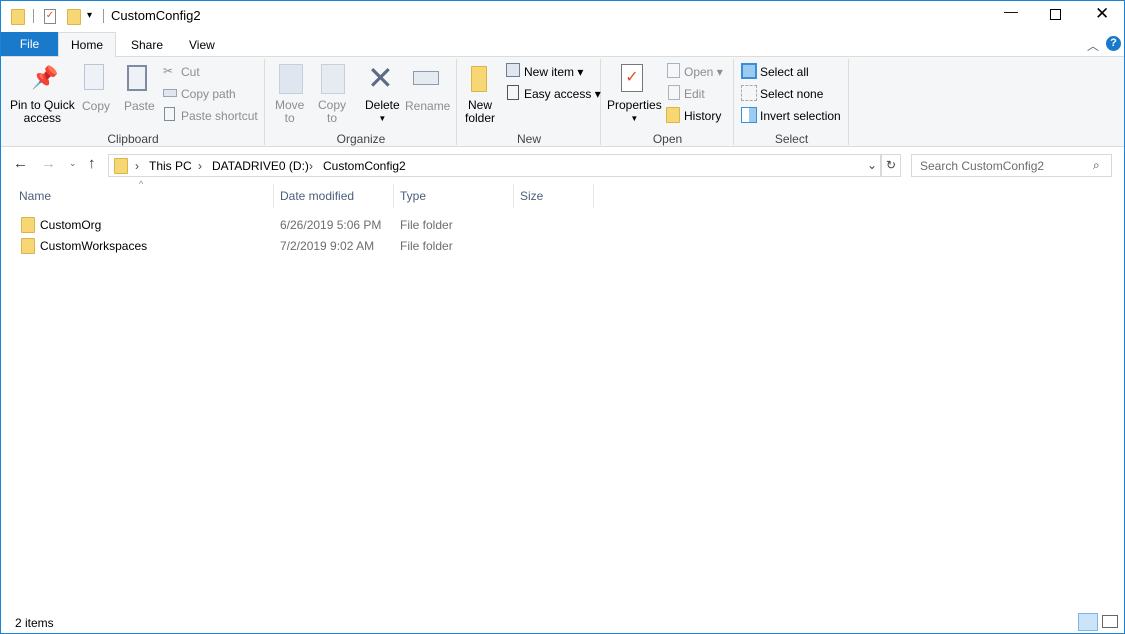 The height and width of the screenshot is (634, 1125). I want to click on group-label-organize: Organize, so click(361, 139).